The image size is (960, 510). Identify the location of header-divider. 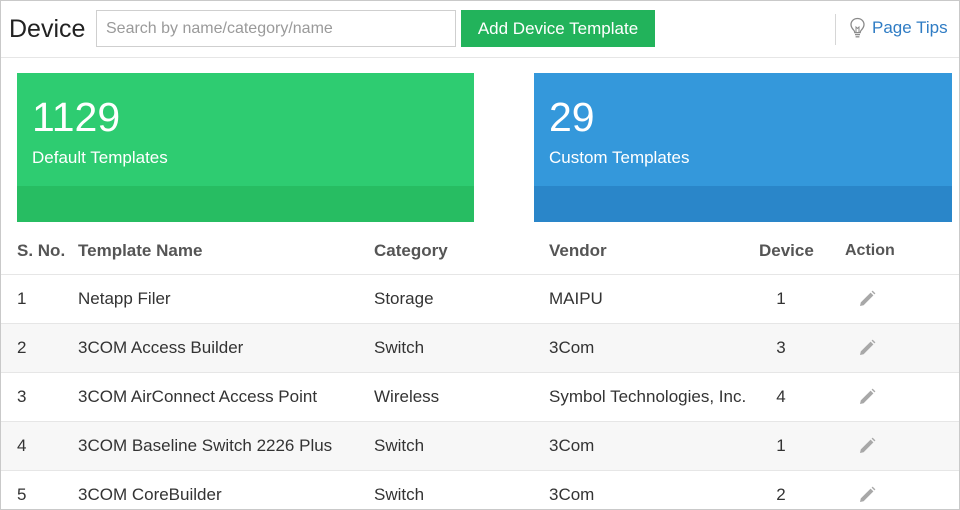
(835, 29).